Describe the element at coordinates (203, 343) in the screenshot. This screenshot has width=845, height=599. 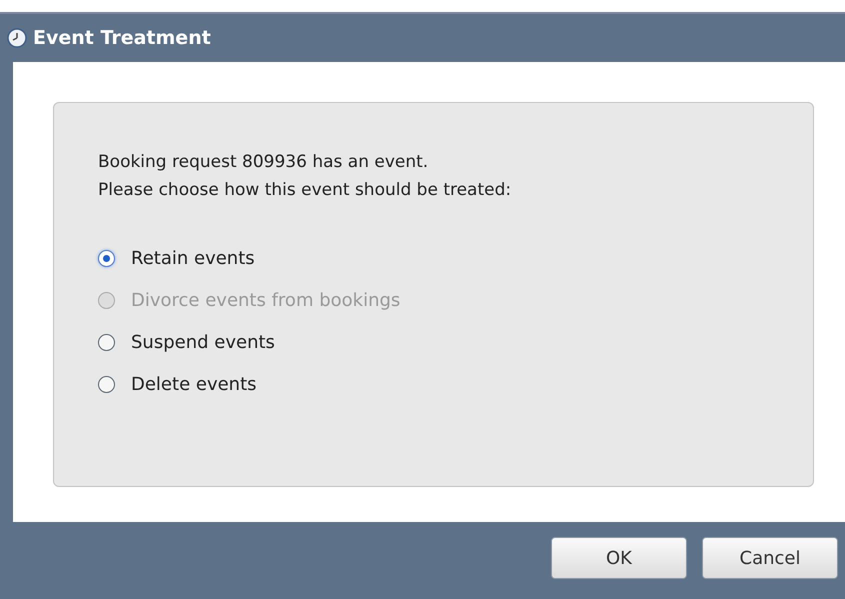
I see `option-label: Suspend events` at that location.